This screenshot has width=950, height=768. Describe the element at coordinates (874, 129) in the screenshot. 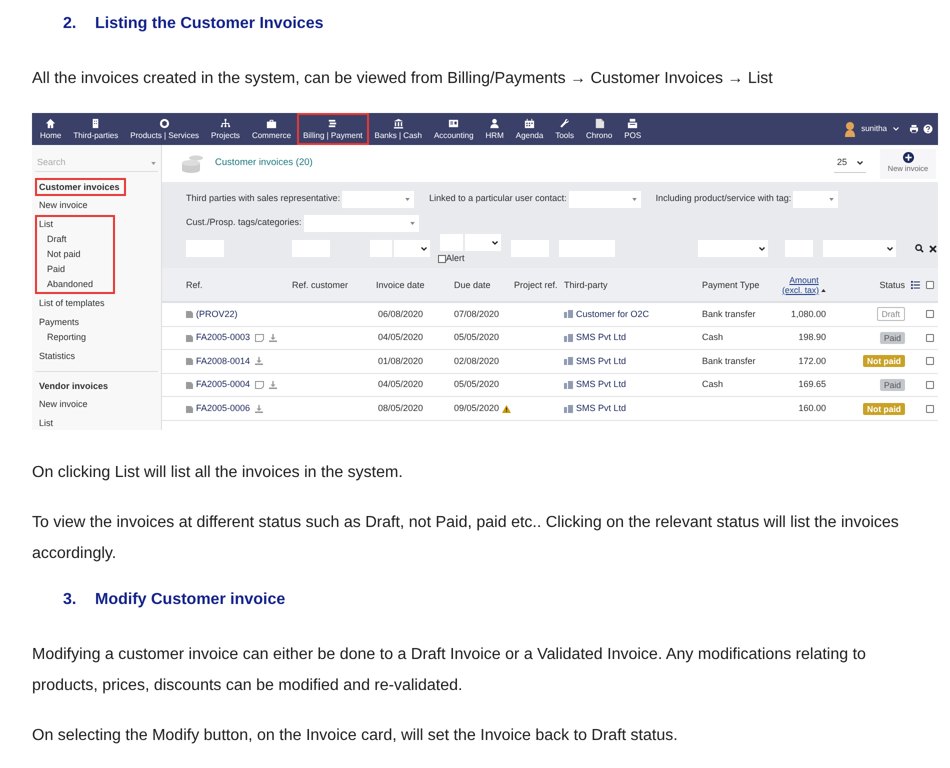

I see `user-name: sunitha` at that location.